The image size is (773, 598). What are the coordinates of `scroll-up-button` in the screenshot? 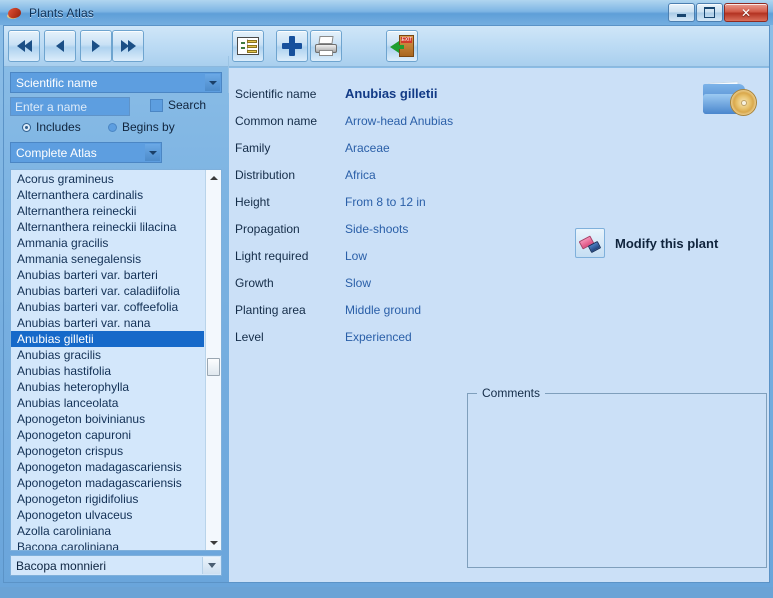 It's located at (213, 177).